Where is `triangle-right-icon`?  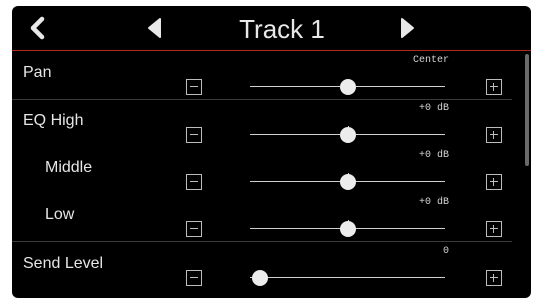 triangle-right-icon is located at coordinates (407, 28).